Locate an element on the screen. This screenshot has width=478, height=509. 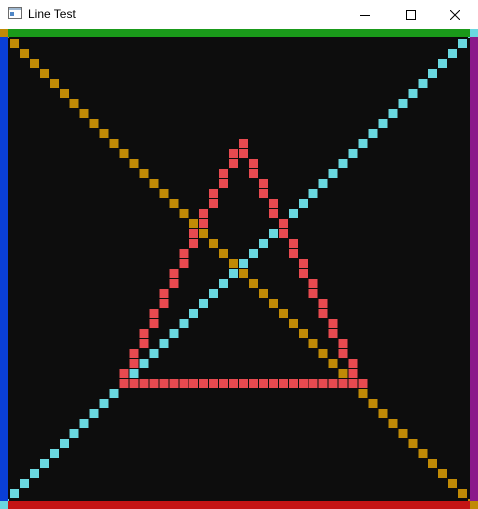
maximize-button is located at coordinates (411, 14).